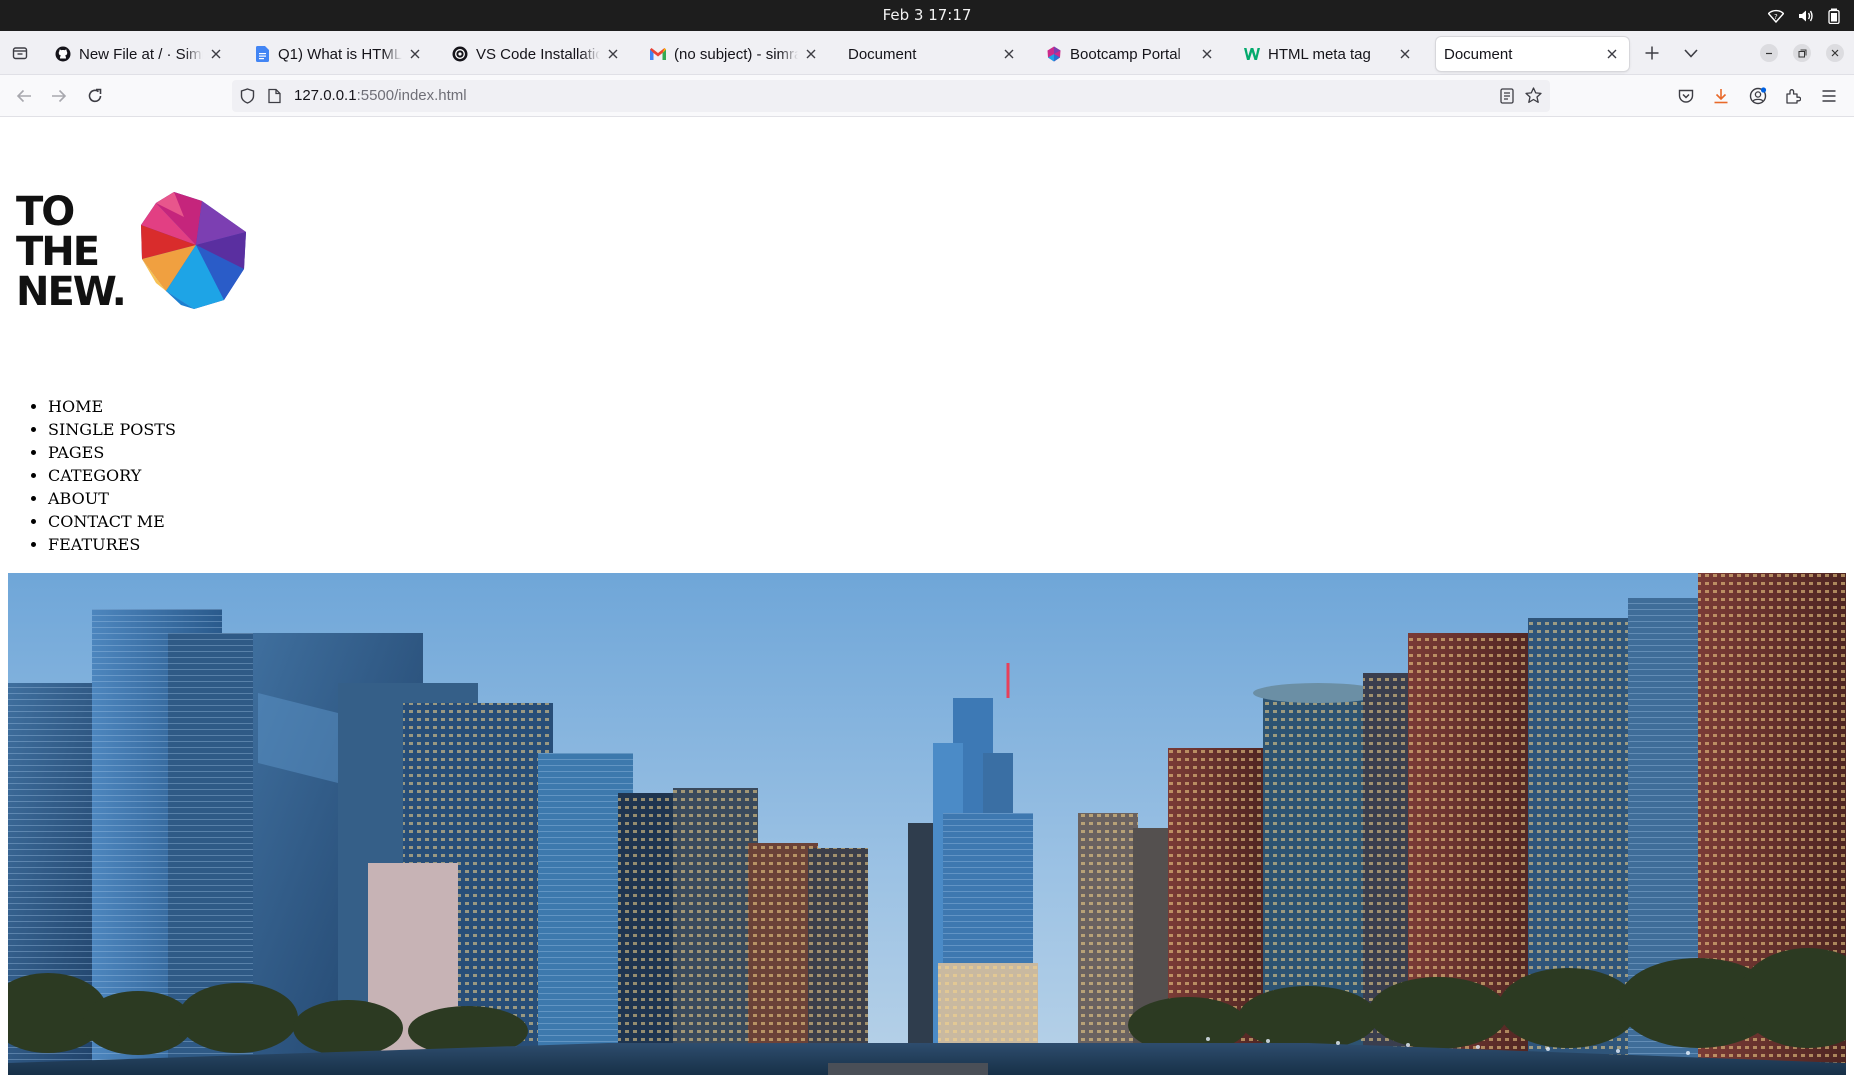  I want to click on list-all-tabs-icon, so click(1691, 53).